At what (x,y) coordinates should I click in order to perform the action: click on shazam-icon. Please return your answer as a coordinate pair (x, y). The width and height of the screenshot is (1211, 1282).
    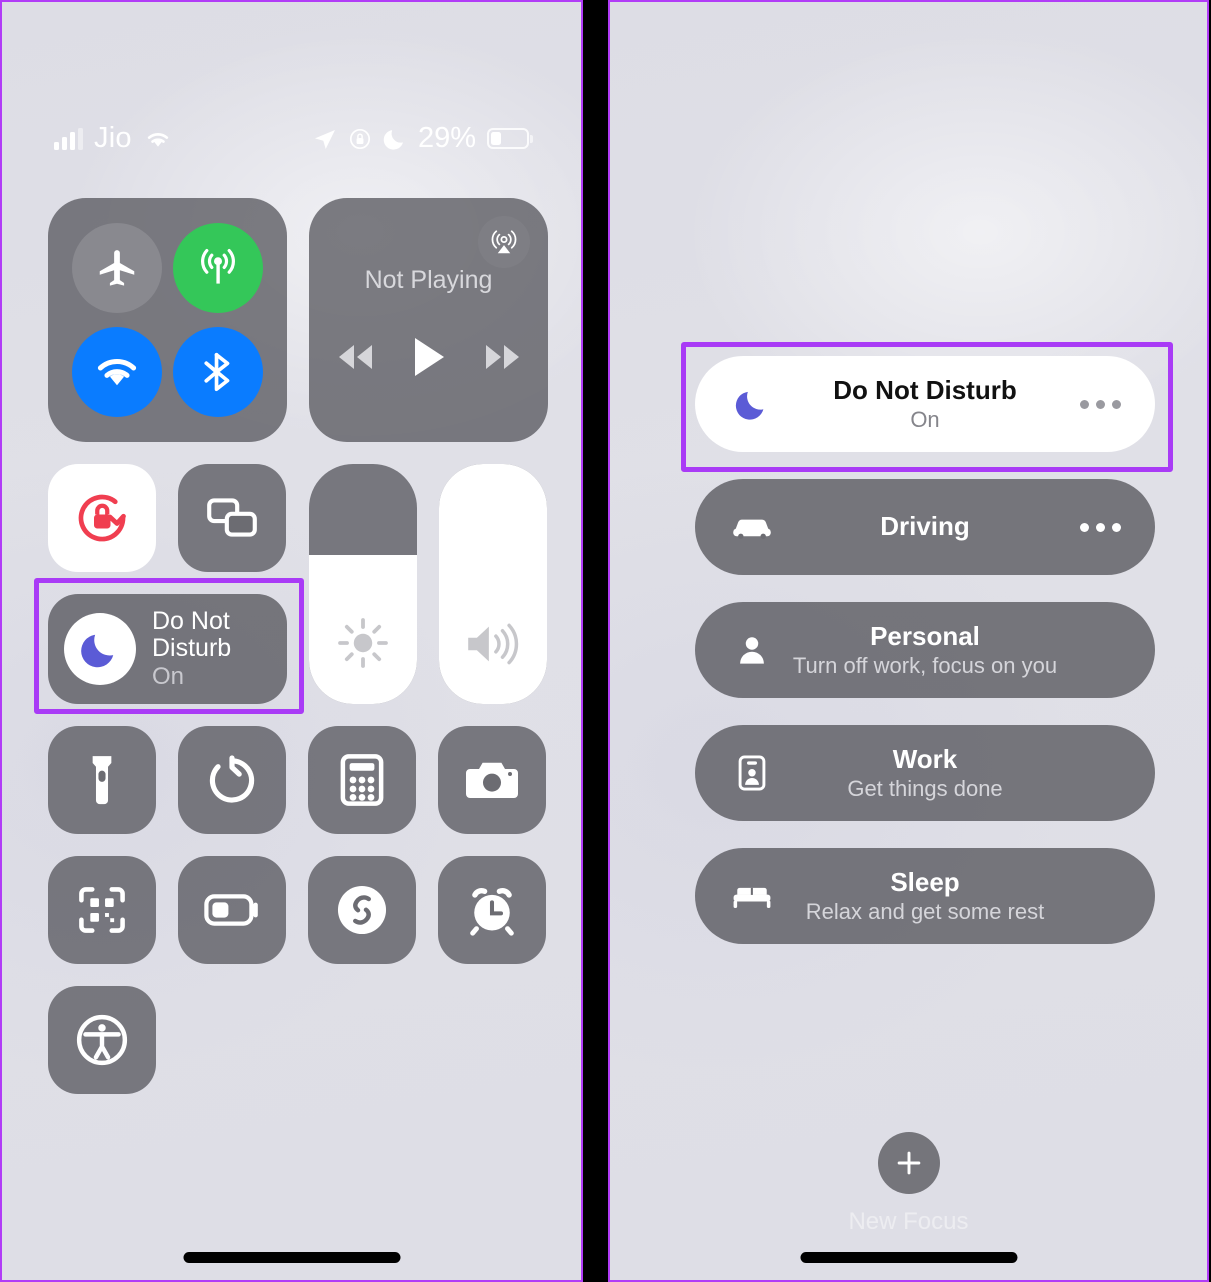
    Looking at the image, I should click on (362, 910).